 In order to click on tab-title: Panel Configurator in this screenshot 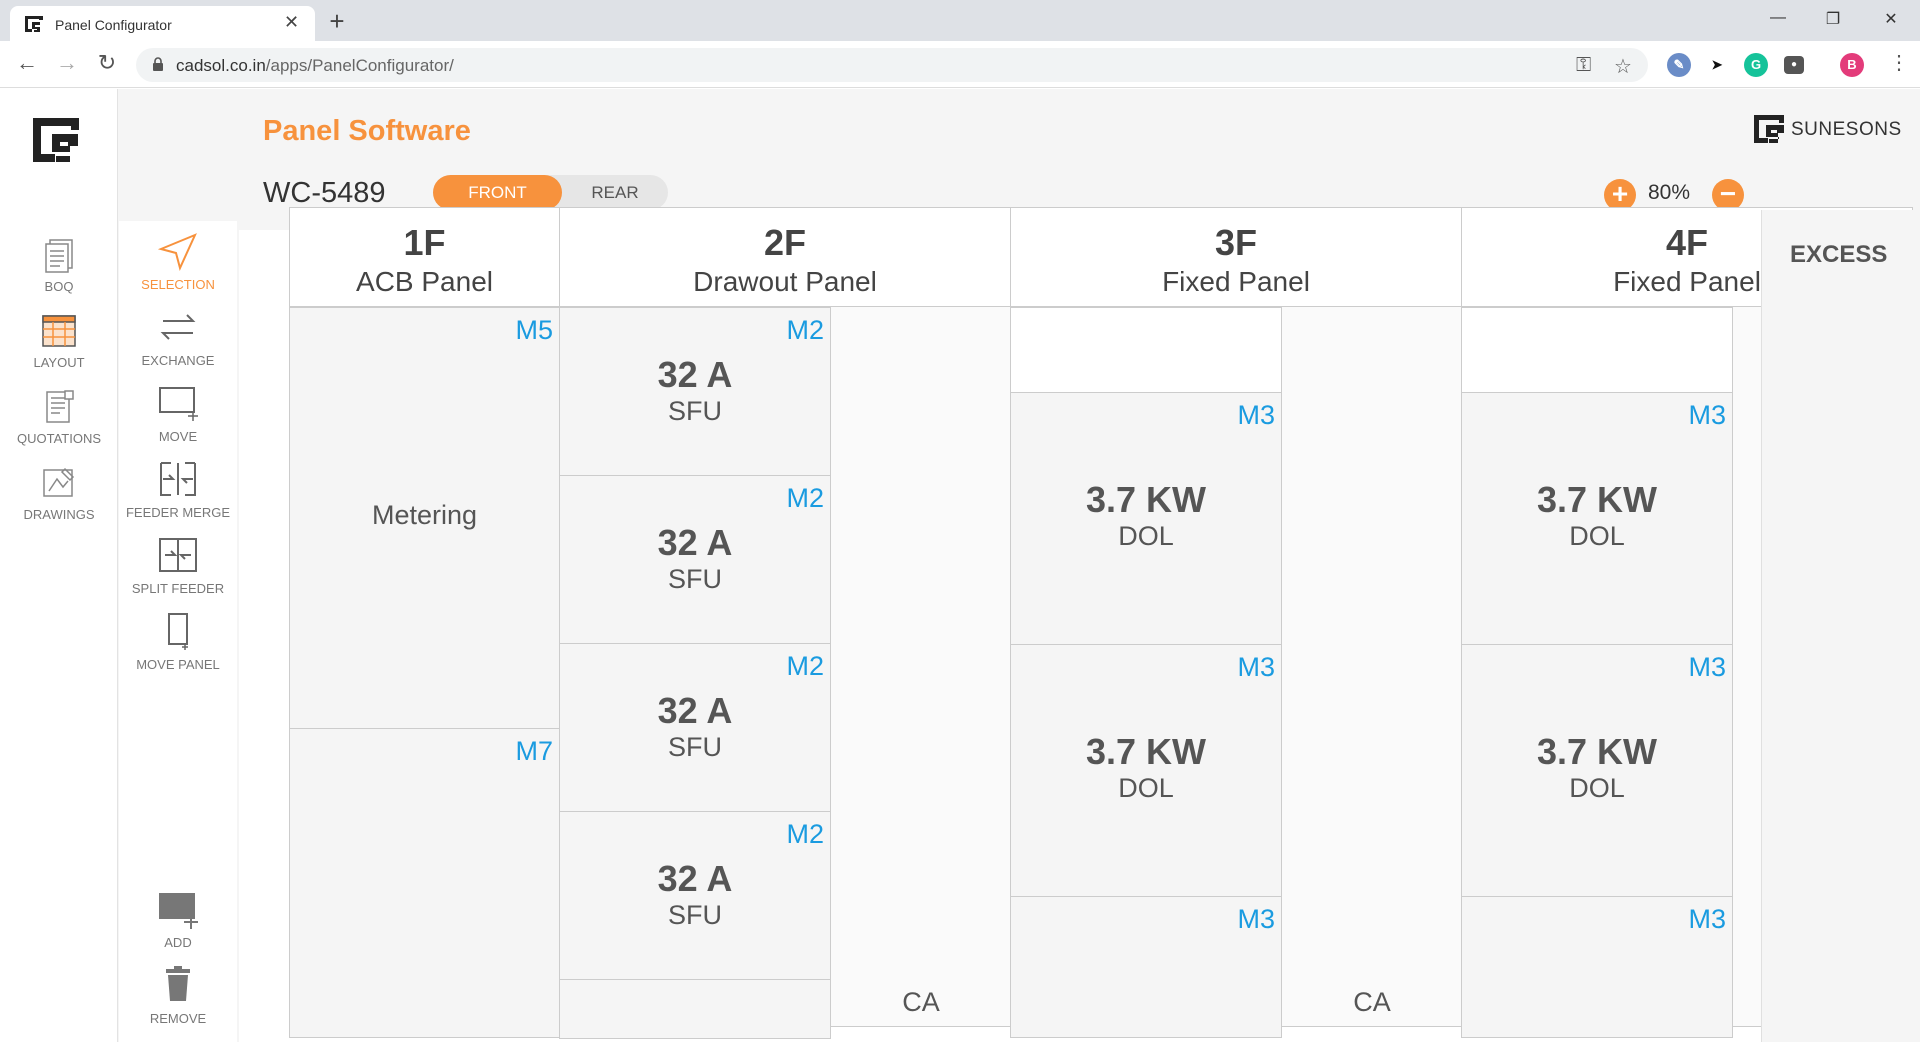, I will do `click(113, 25)`.